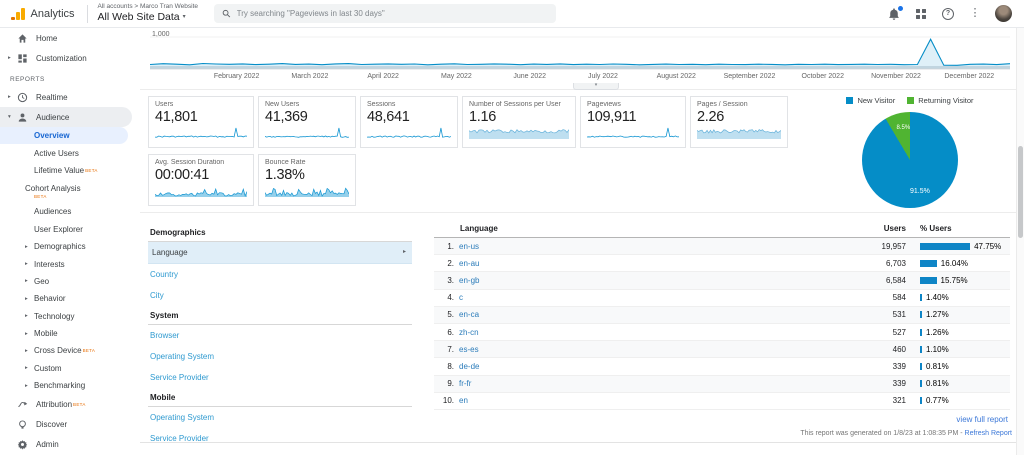  What do you see at coordinates (66, 117) in the screenshot?
I see `sidebar-item-audience: ▾ Audience` at bounding box center [66, 117].